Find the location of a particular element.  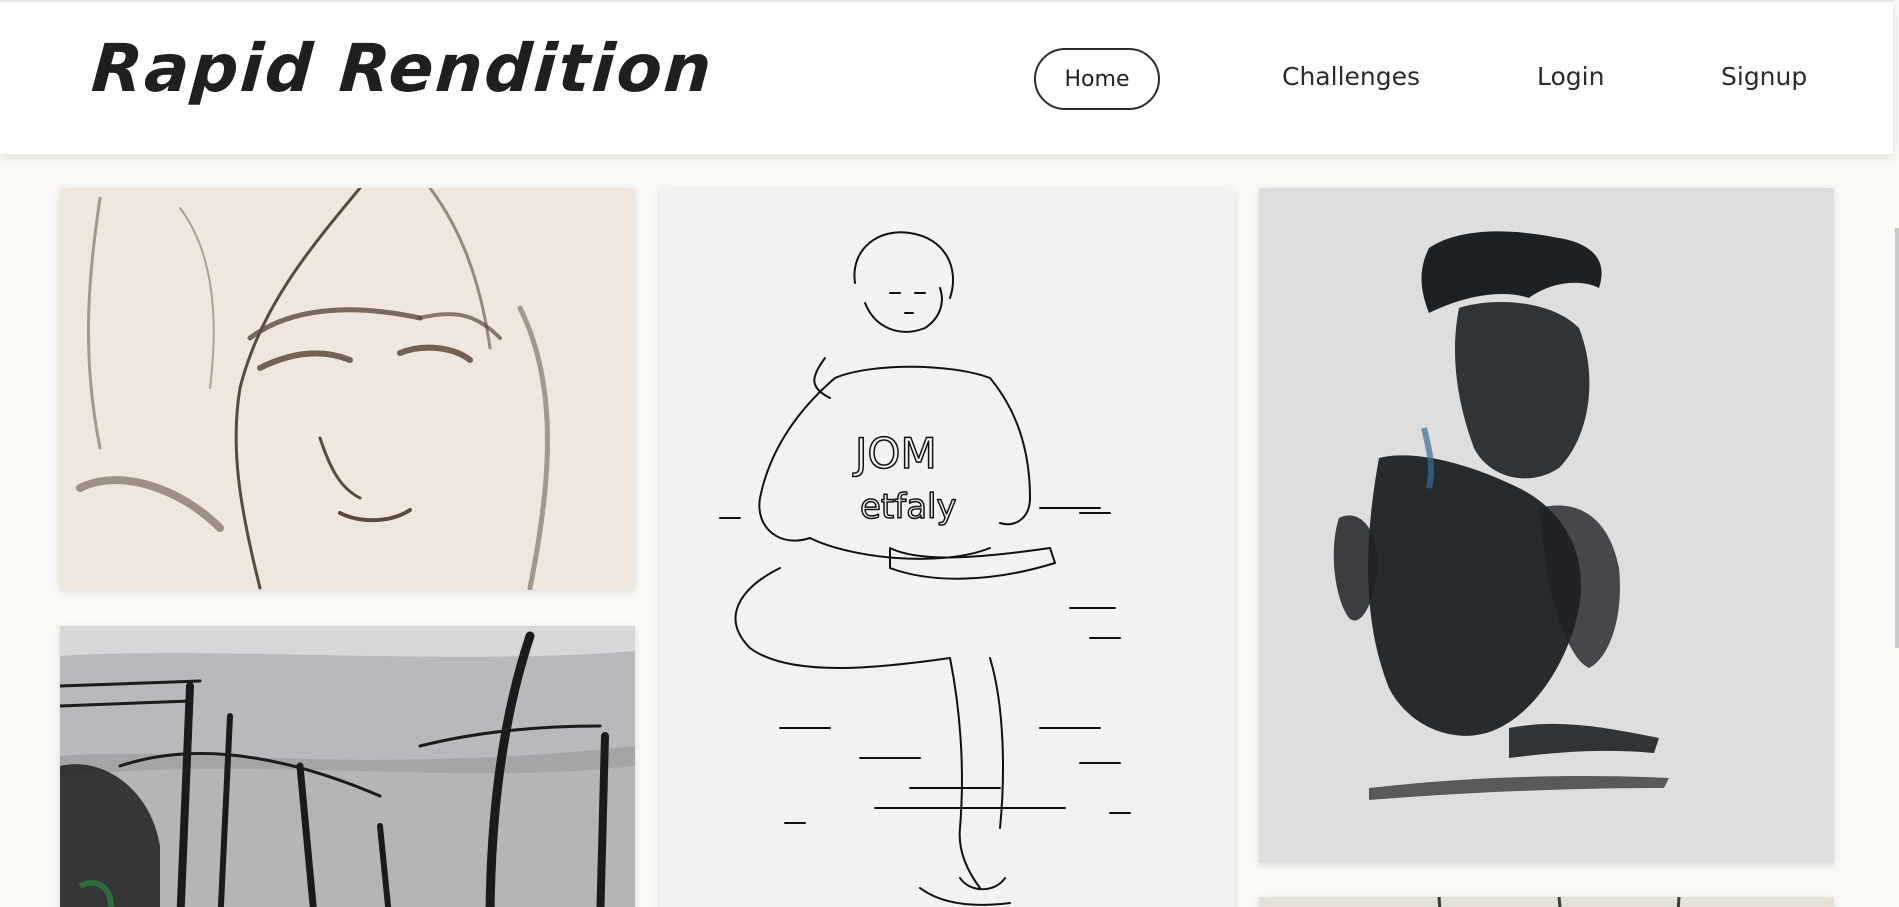

nav-challenges-link: Challenges is located at coordinates (1351, 76).